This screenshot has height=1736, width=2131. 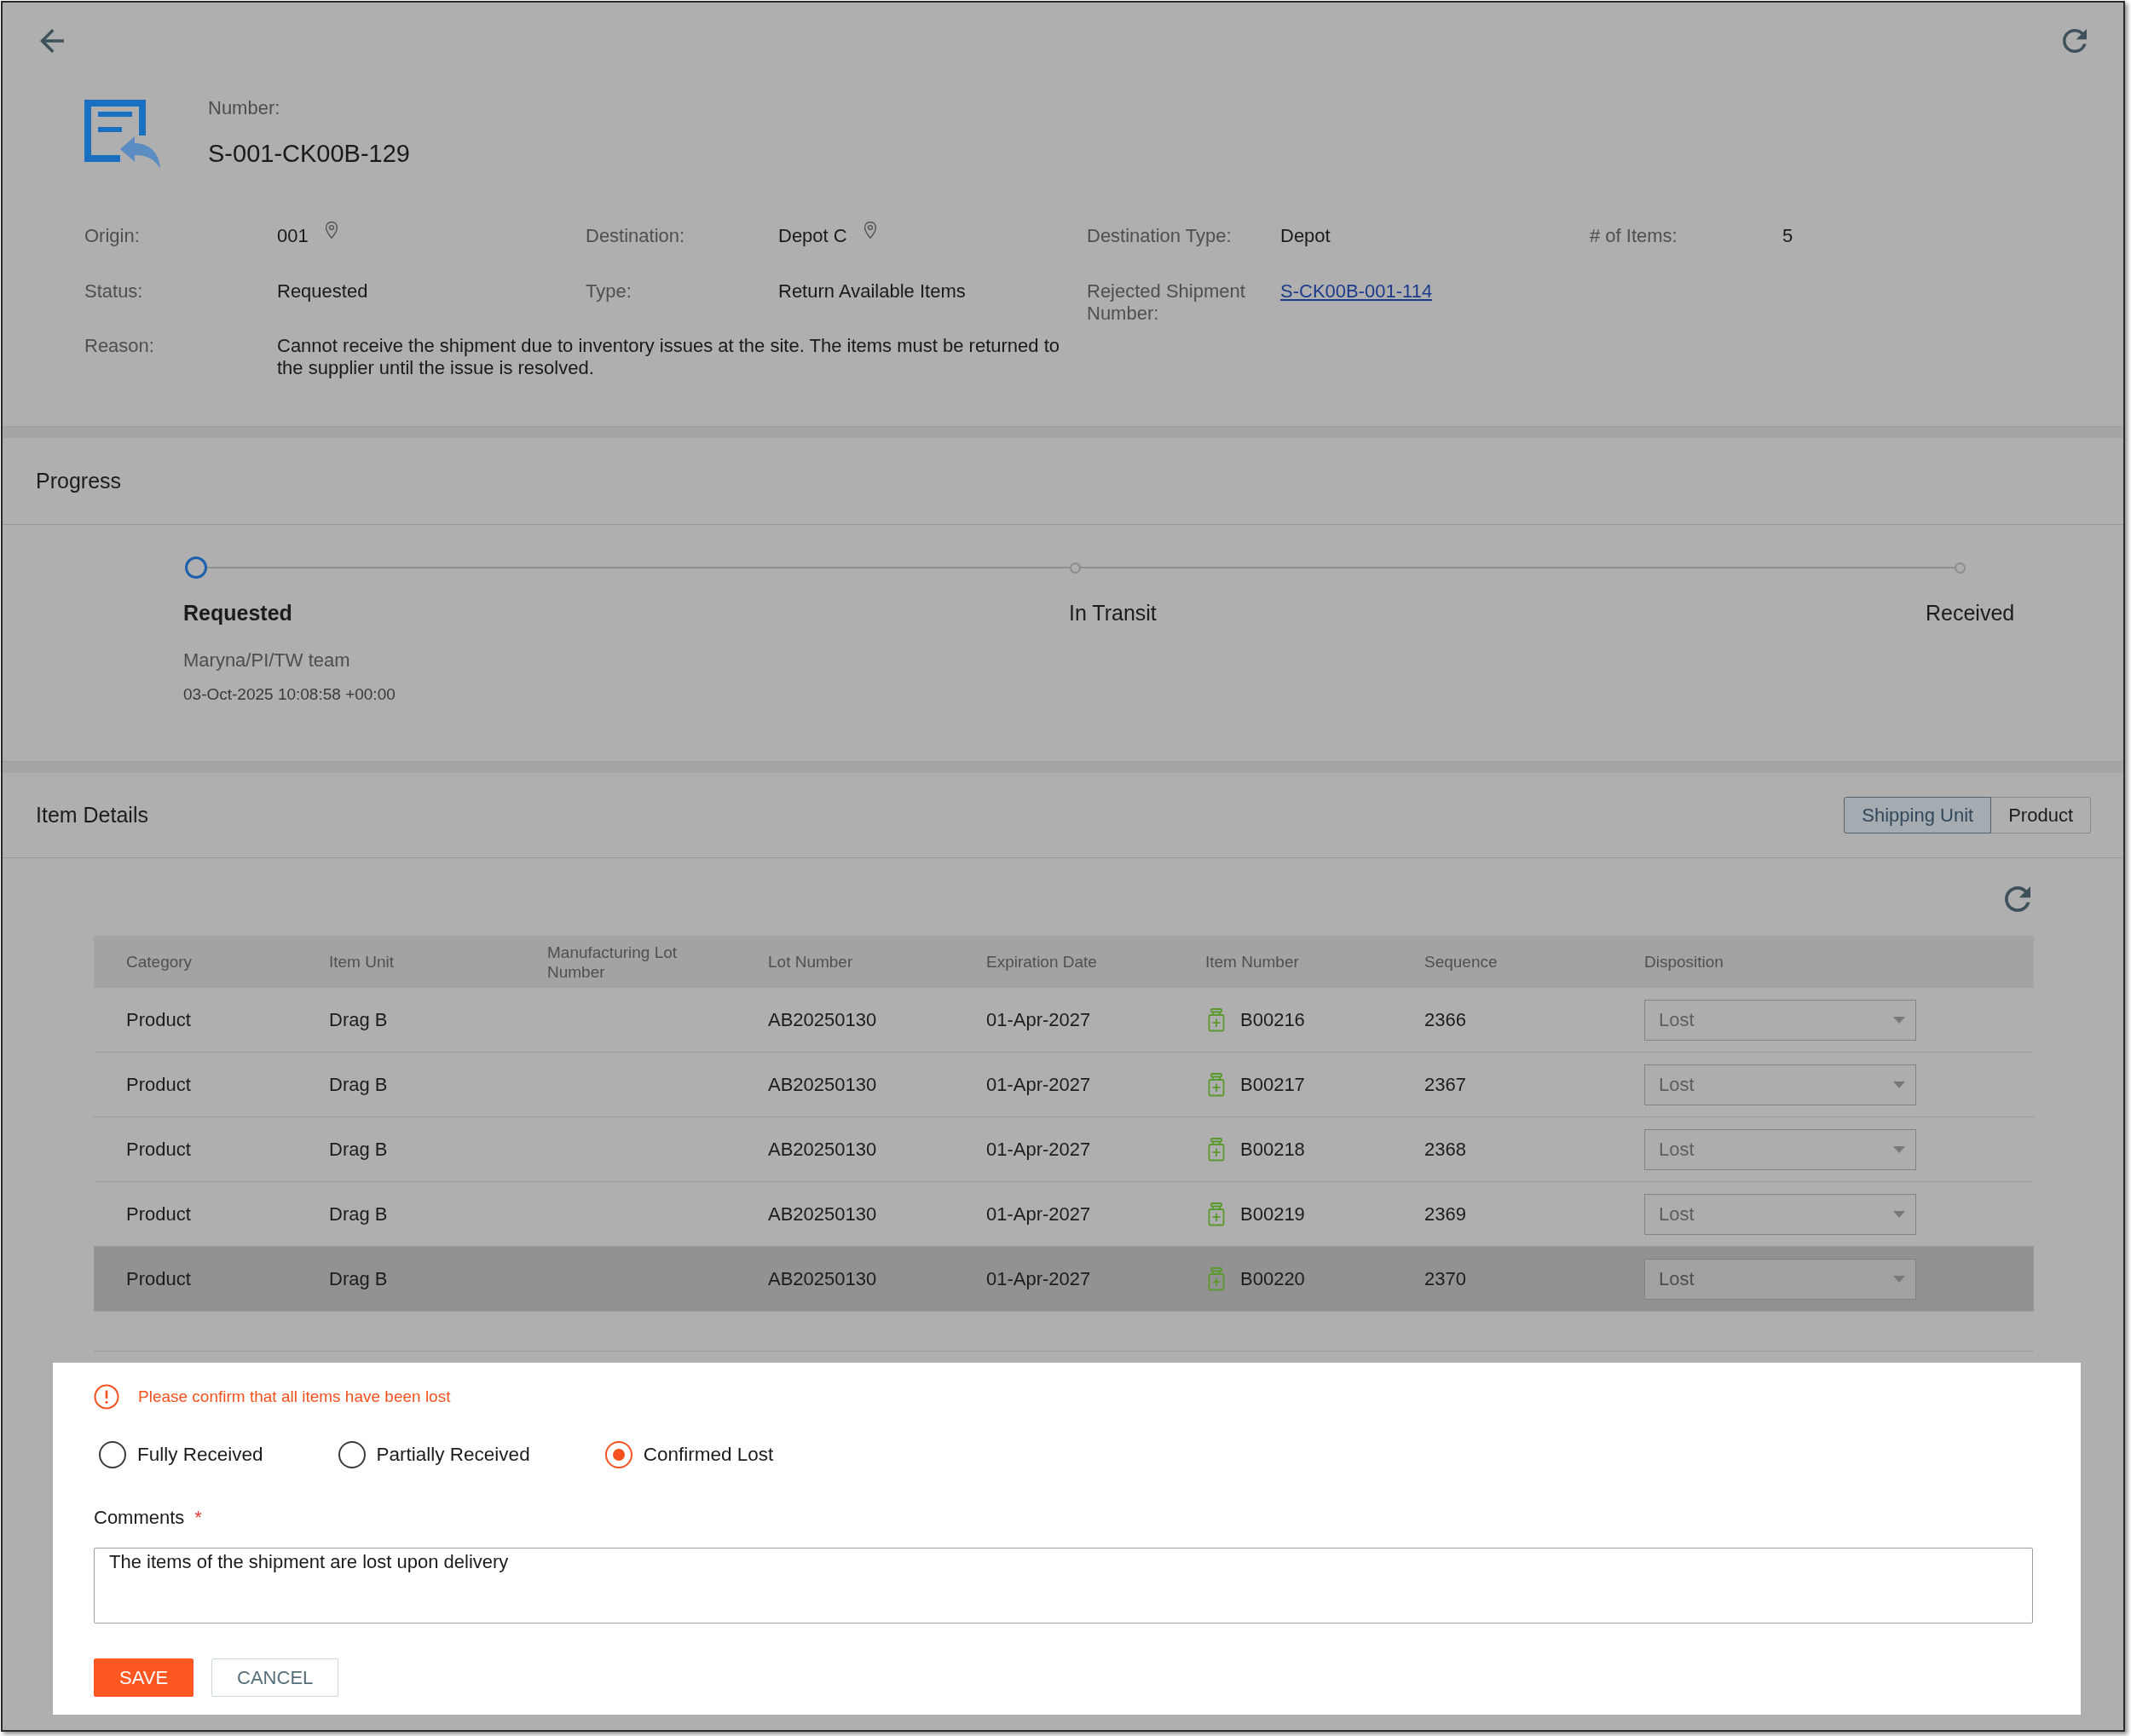 What do you see at coordinates (106, 1397) in the screenshot?
I see `warning-icon` at bounding box center [106, 1397].